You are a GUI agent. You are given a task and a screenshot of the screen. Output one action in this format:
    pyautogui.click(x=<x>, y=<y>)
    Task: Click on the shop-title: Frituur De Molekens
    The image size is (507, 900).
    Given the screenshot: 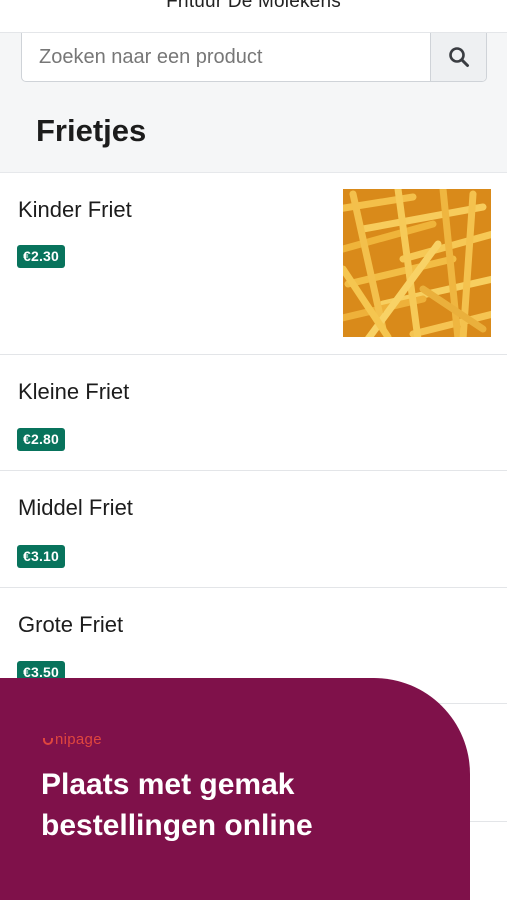 What is the action you would take?
    pyautogui.click(x=253, y=6)
    